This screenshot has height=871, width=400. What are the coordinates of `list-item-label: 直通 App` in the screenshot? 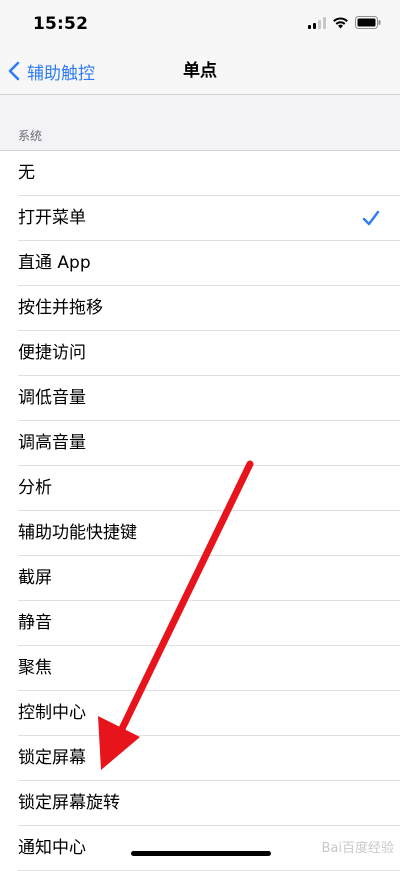 It's located at (54, 263).